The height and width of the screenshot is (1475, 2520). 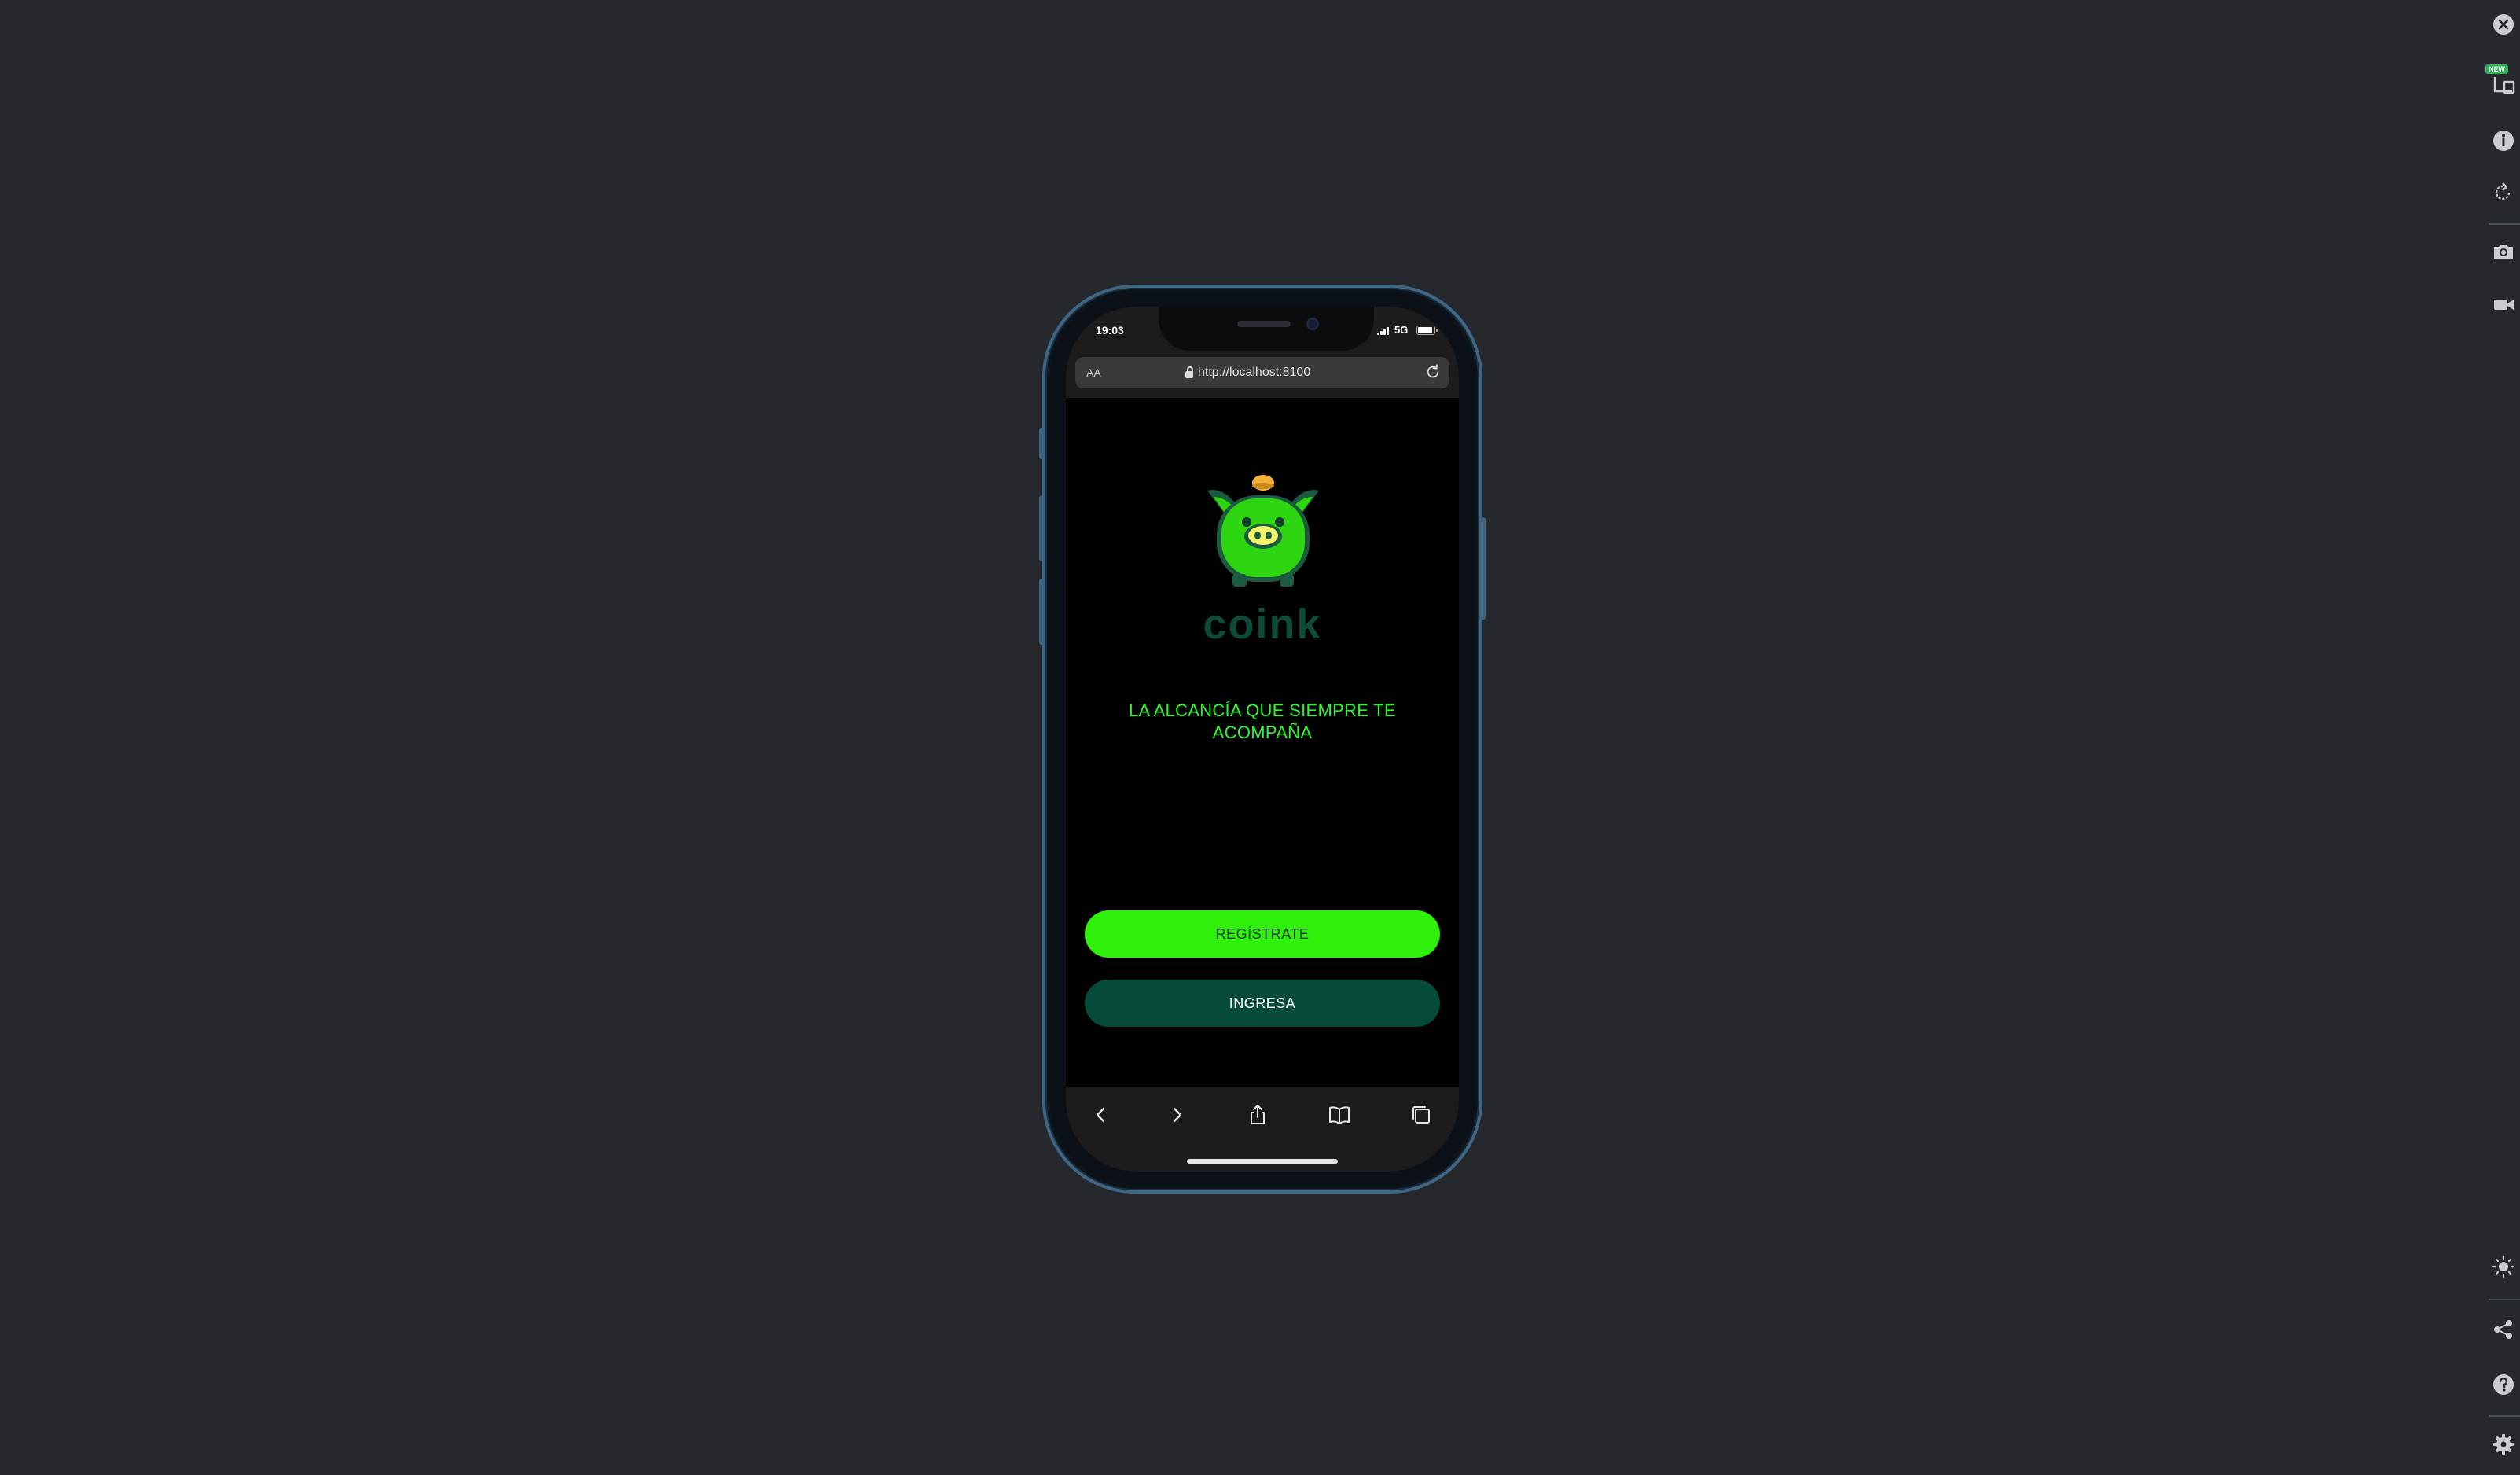 I want to click on coink-wordmark: coink, so click(x=1262, y=623).